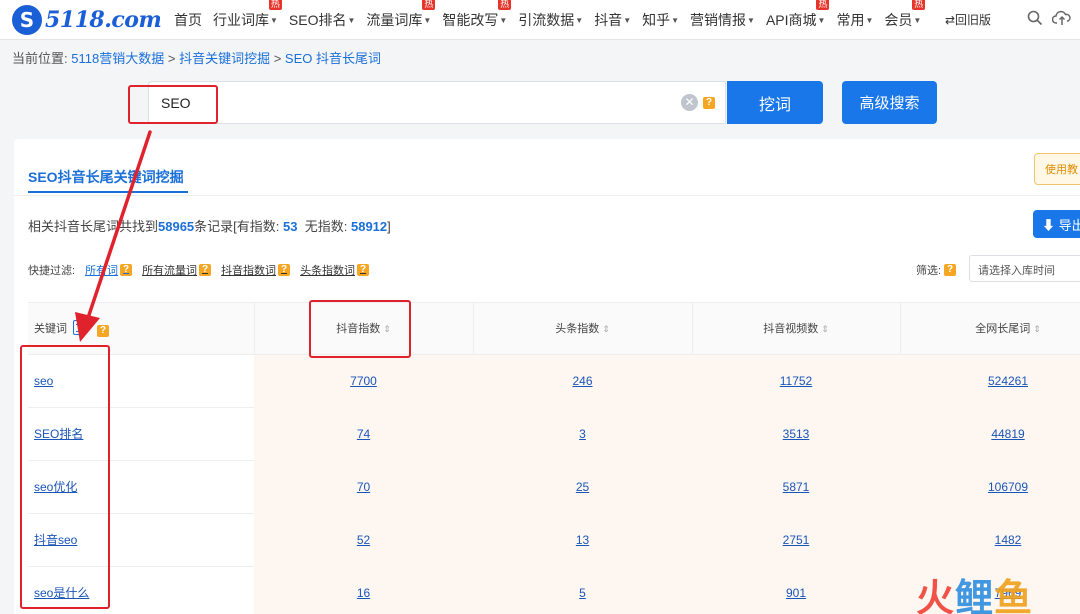  I want to click on toutiao-index-link: 3, so click(582, 434).